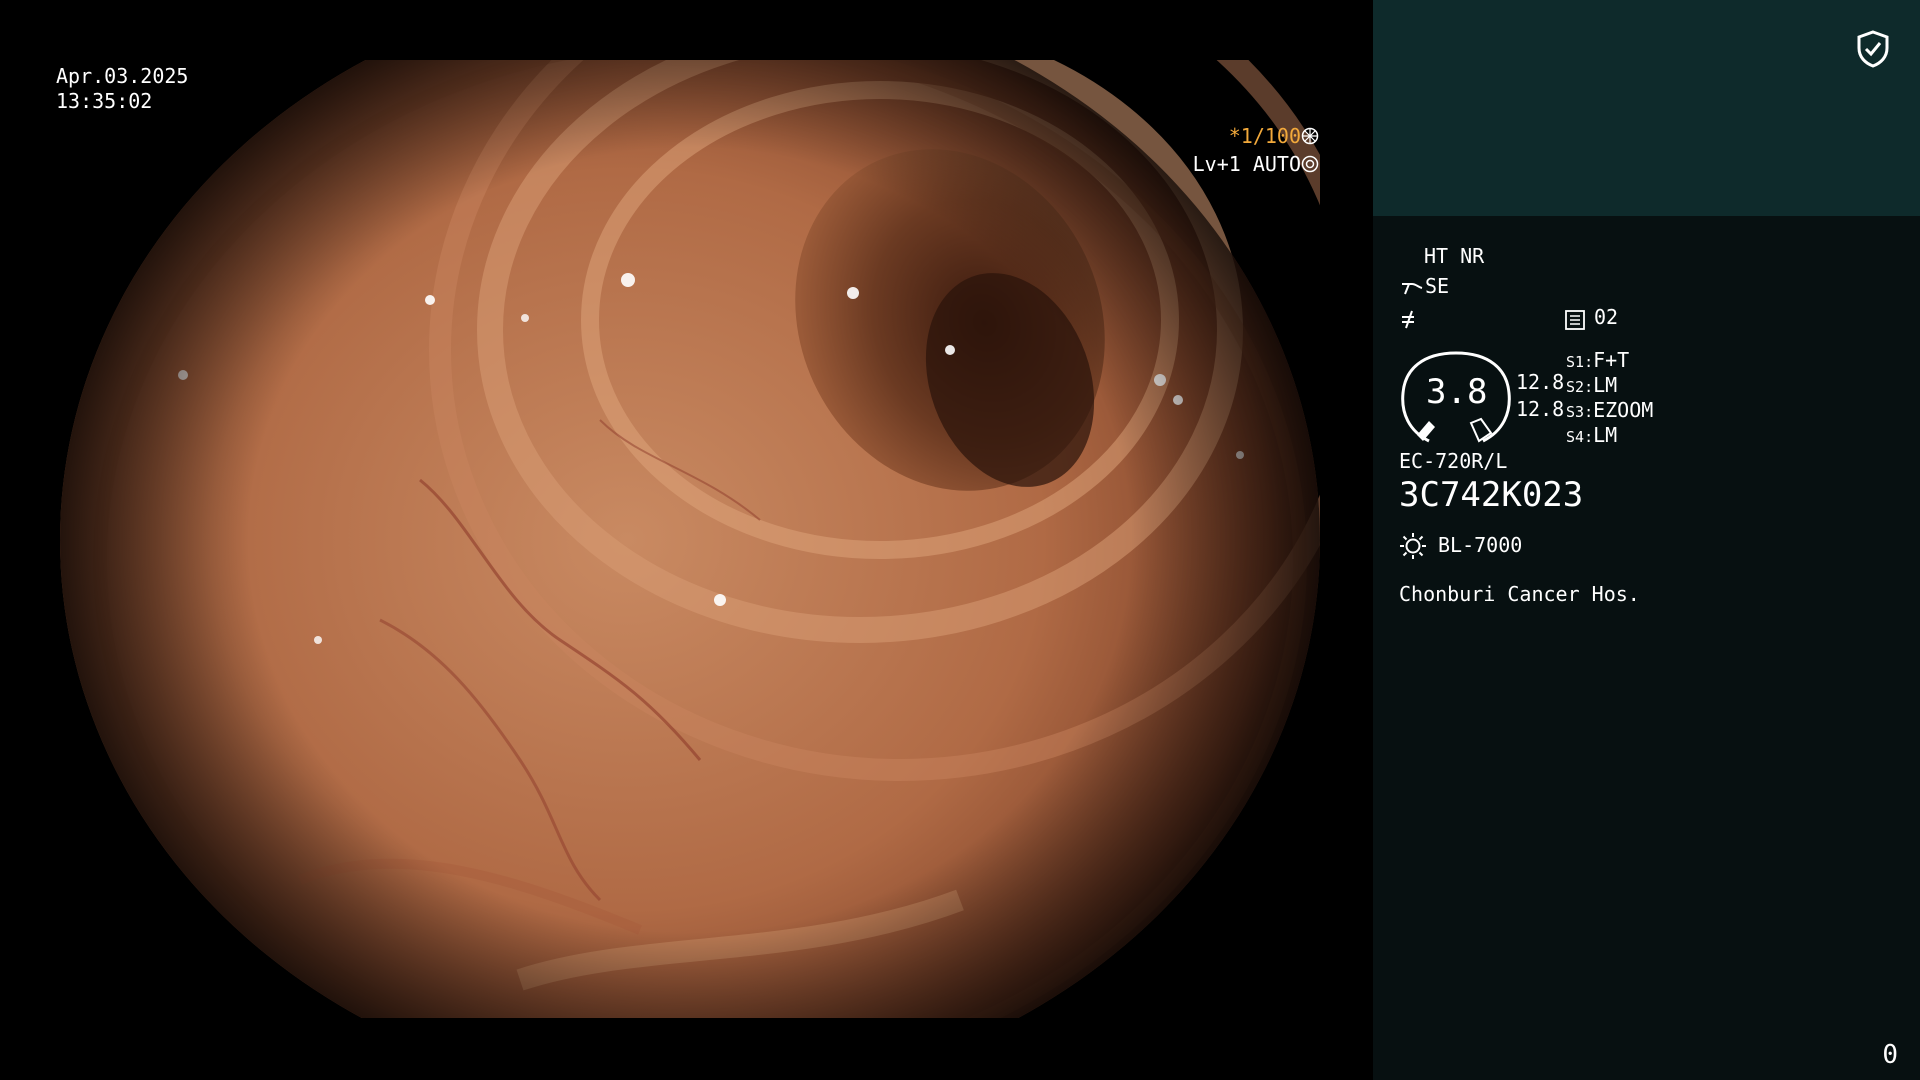  What do you see at coordinates (1246, 164) in the screenshot?
I see `level-mode: Lv+1 AUTO` at bounding box center [1246, 164].